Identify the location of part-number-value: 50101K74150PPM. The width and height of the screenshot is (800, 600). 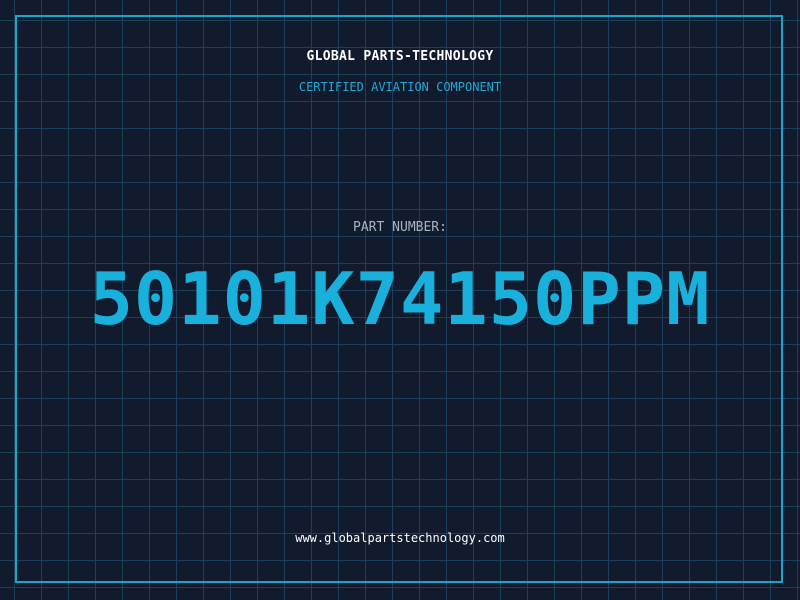
(400, 299).